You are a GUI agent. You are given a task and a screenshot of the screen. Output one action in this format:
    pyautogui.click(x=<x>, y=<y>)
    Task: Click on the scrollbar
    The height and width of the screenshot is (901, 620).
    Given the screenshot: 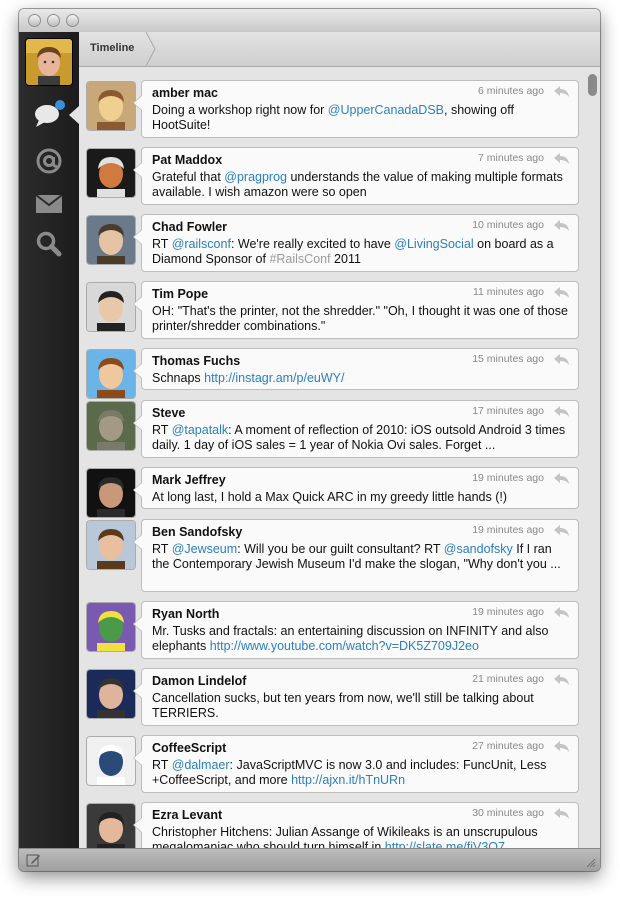 What is the action you would take?
    pyautogui.click(x=592, y=458)
    